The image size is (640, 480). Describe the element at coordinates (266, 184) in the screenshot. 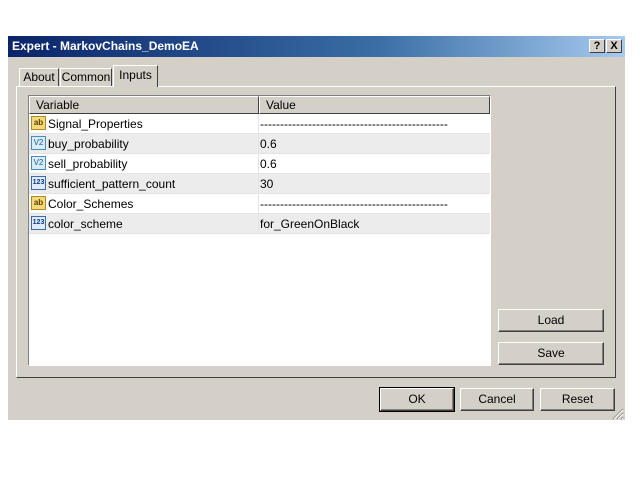

I see `variable-value: 30` at that location.